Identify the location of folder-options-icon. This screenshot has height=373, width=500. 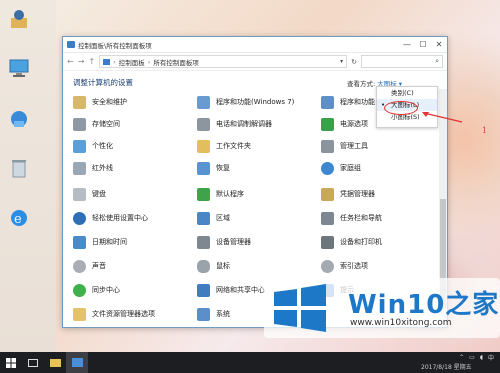
(79, 314).